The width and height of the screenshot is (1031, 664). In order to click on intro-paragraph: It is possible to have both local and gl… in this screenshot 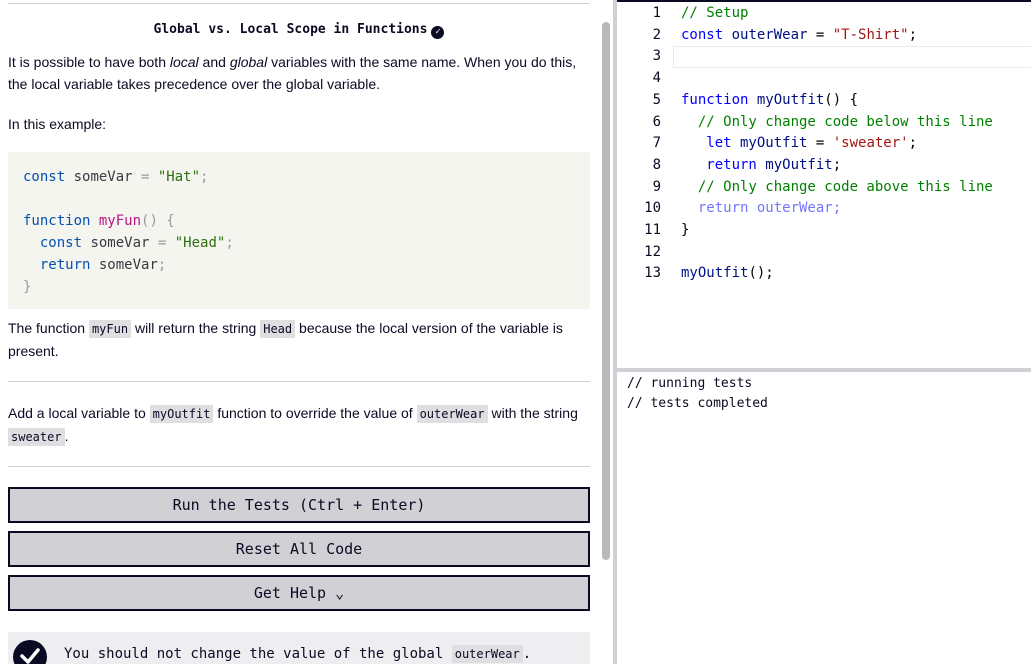, I will do `click(299, 73)`.